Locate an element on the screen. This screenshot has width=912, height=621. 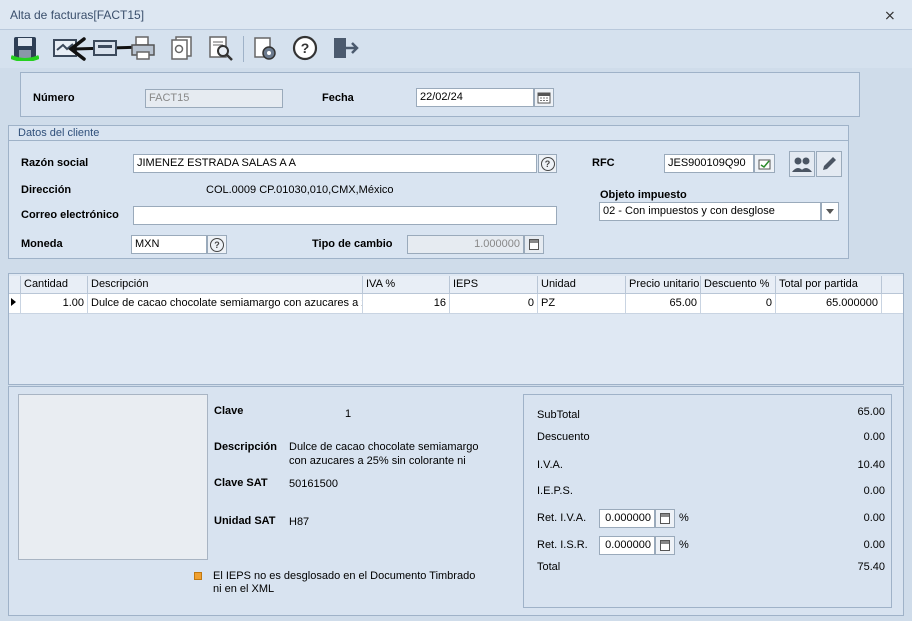
descripcion-label: Descripción is located at coordinates (245, 447).